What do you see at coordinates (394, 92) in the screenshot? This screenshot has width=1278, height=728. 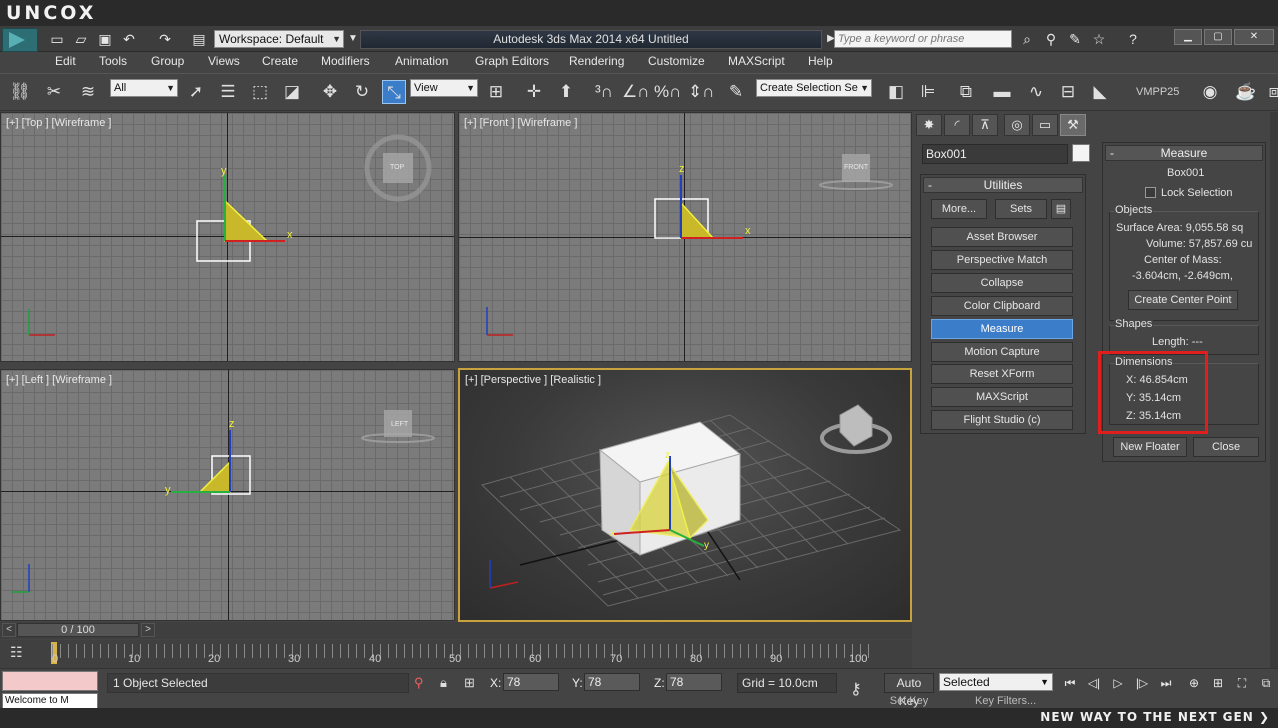 I see `scale-icon: ⤡` at bounding box center [394, 92].